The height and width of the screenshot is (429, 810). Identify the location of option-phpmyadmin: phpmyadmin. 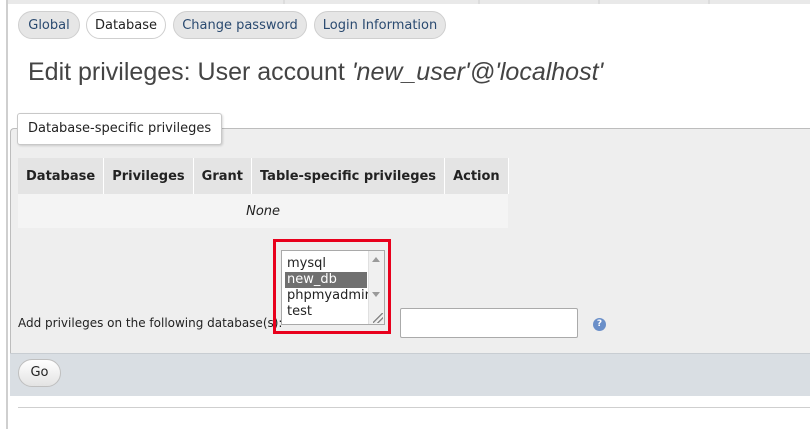
(329, 296).